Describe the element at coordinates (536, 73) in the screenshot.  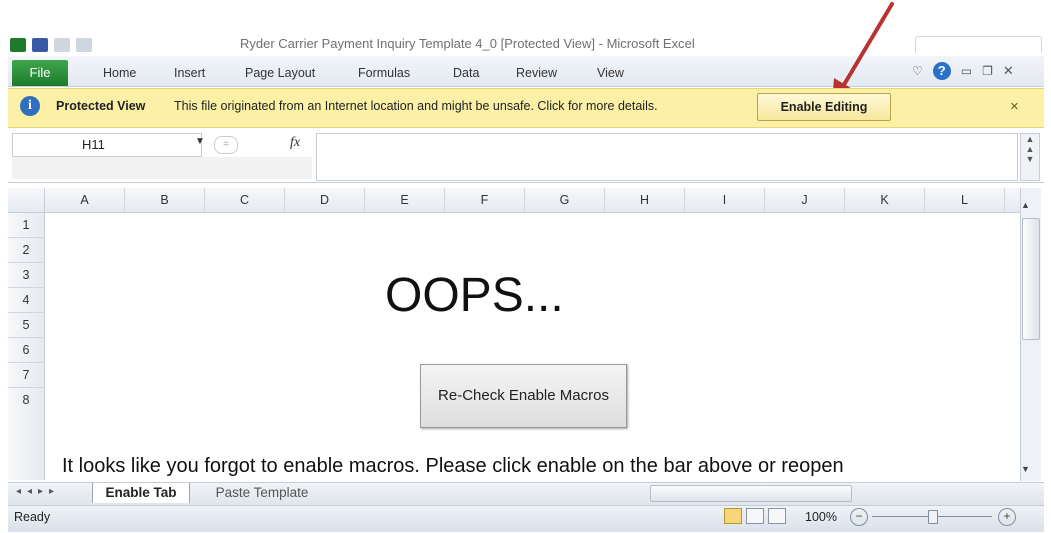
I see `tab-review: Review` at that location.